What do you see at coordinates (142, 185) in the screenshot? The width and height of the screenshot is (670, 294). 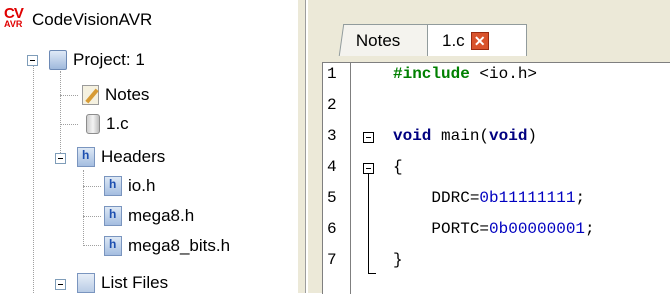 I see `tree-item-label: io.h` at bounding box center [142, 185].